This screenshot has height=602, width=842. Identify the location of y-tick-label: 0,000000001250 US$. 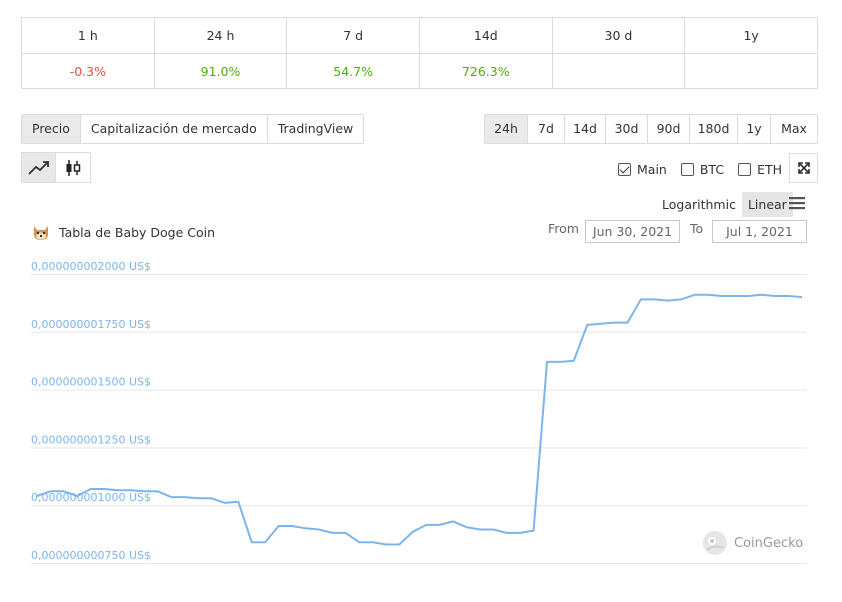
(91, 439).